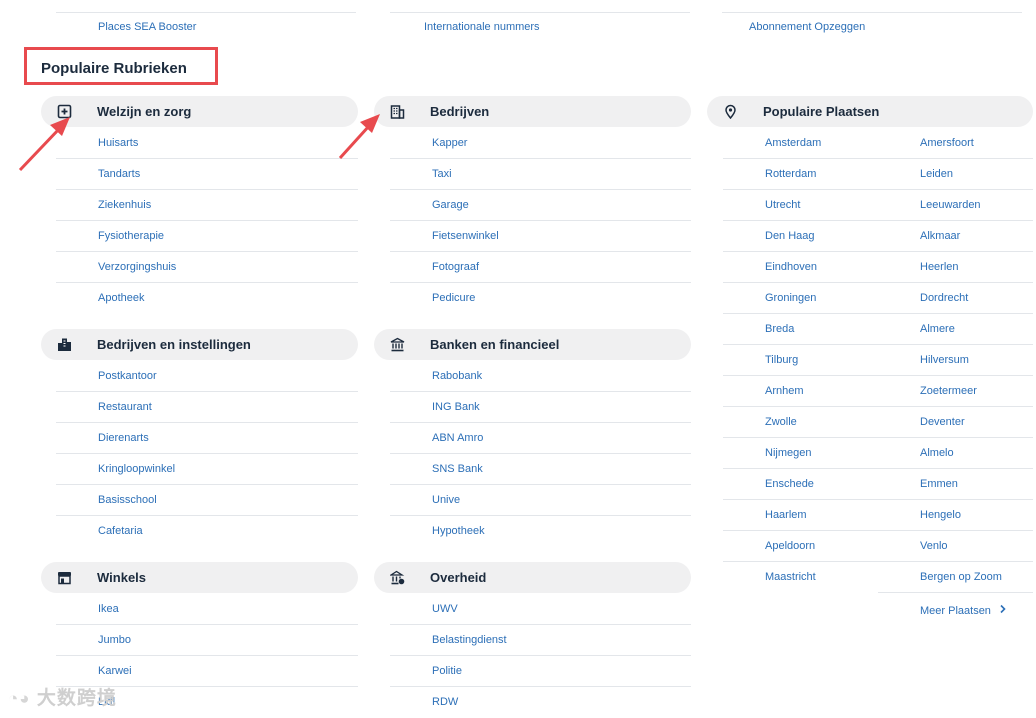 This screenshot has height=718, width=1036. What do you see at coordinates (790, 546) in the screenshot?
I see `place-link: Apeldoorn` at bounding box center [790, 546].